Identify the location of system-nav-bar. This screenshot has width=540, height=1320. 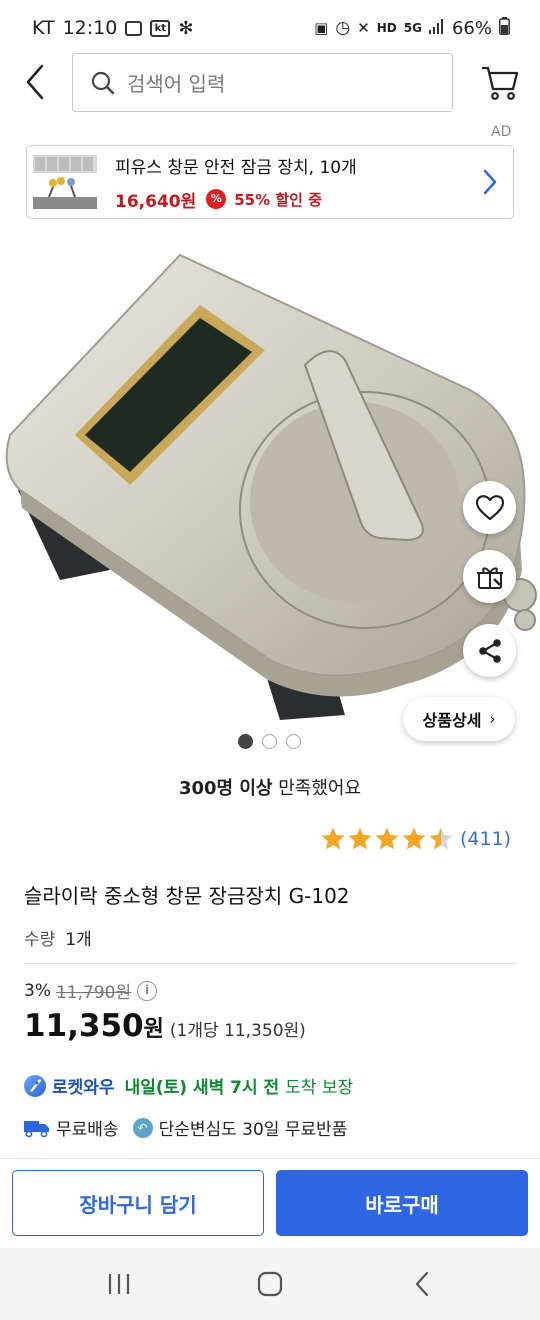
(270, 1284).